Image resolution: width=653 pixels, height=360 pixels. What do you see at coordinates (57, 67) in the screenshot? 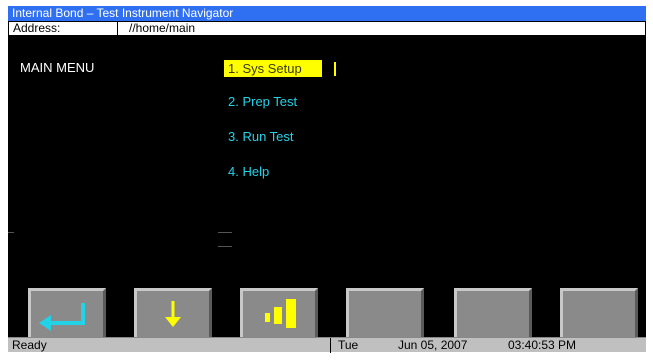
I see `main-menu-title: MAIN MENU` at bounding box center [57, 67].